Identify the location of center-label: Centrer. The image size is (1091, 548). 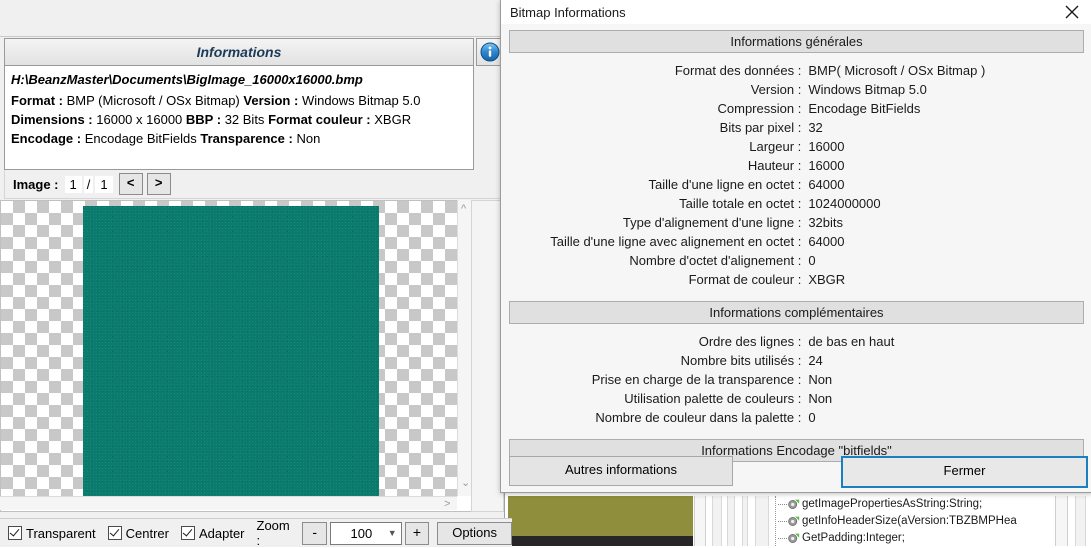
(147, 533).